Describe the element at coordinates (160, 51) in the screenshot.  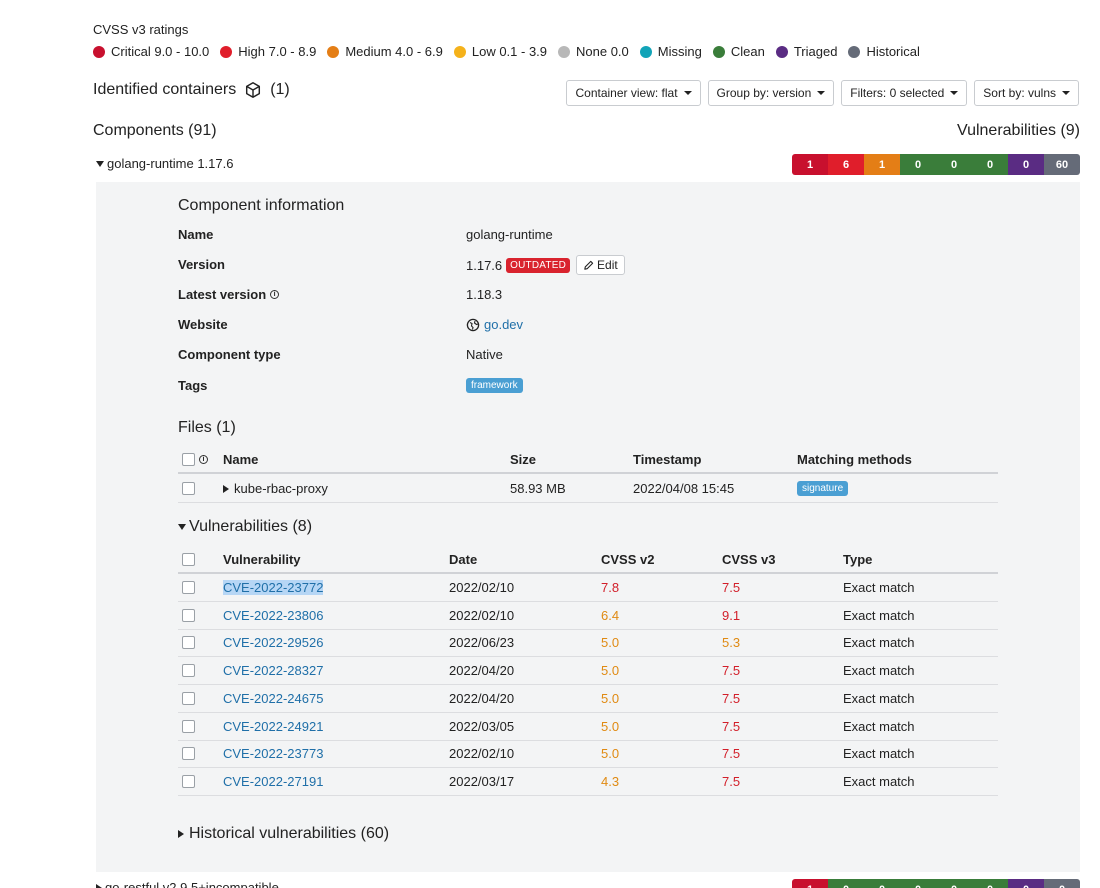
I see `legend-label: Critical 9.0 - 10.0` at that location.